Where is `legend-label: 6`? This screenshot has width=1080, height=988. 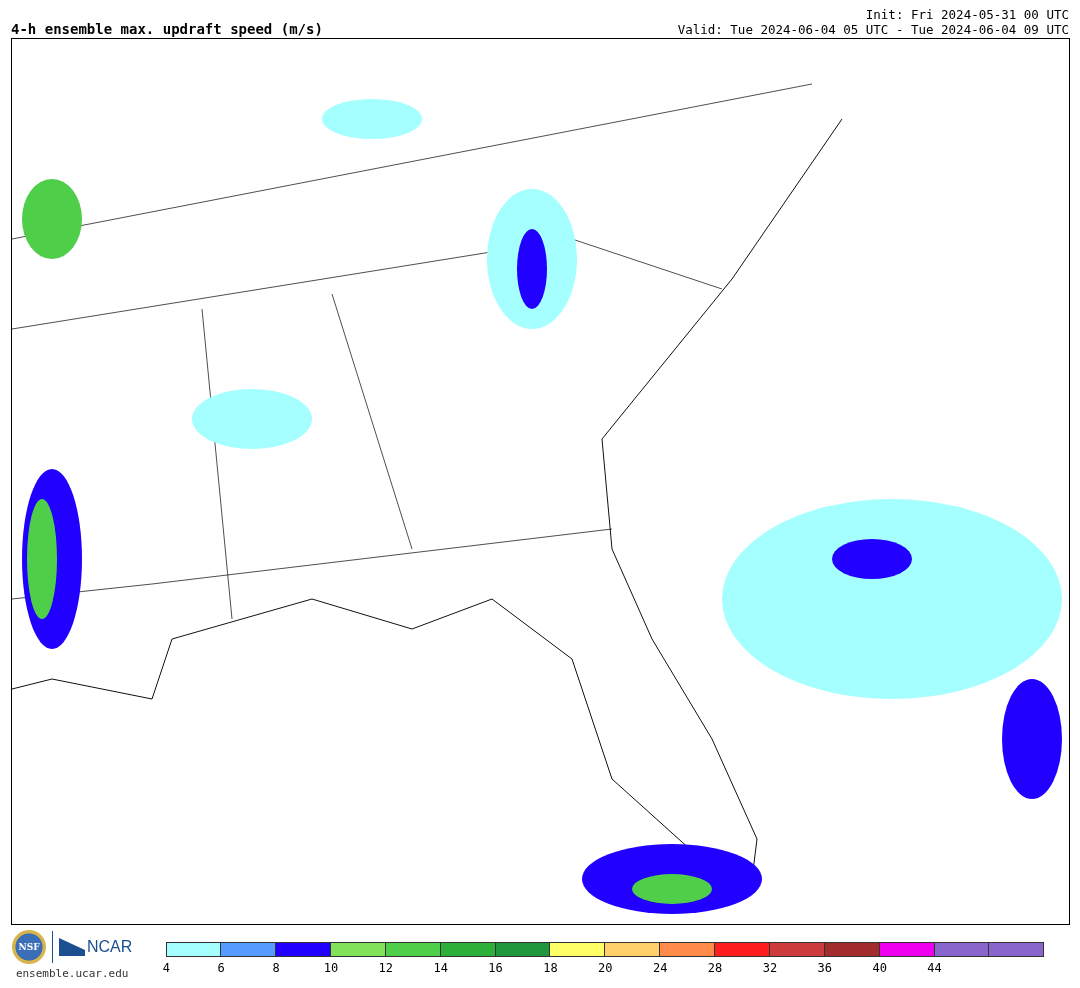 legend-label: 6 is located at coordinates (221, 968).